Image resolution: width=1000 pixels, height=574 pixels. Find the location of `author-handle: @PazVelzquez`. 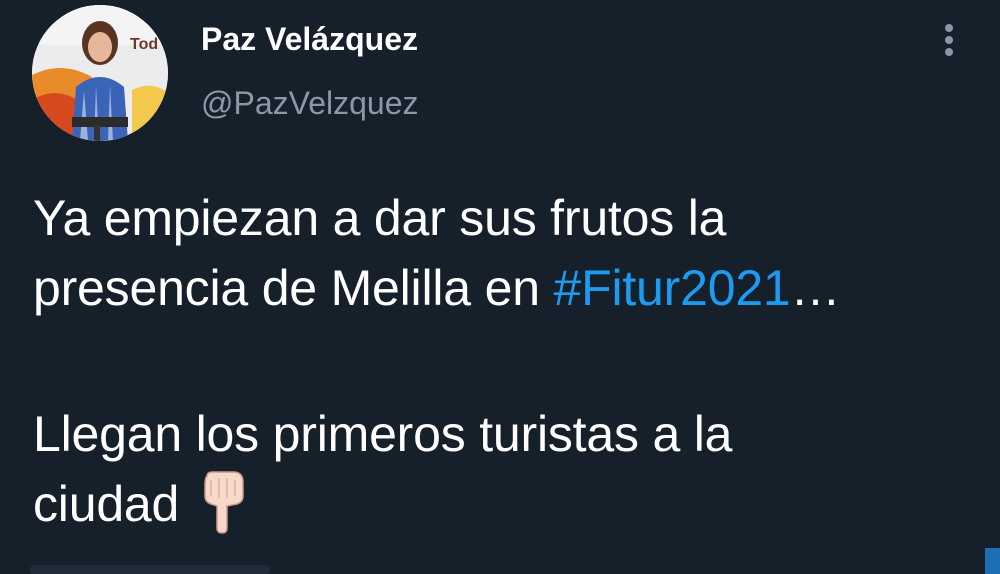

author-handle: @PazVelzquez is located at coordinates (310, 103).